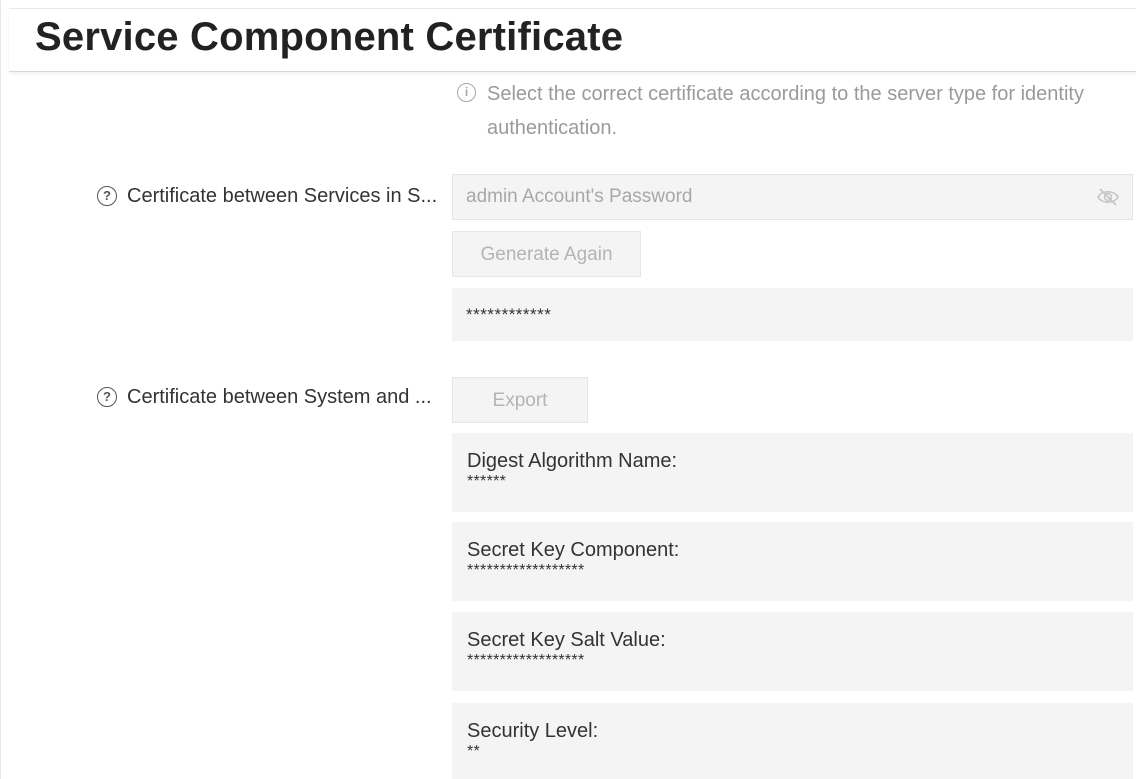 The height and width of the screenshot is (779, 1136). I want to click on digest-algorithm-label: Digest Algorithm Name:, so click(572, 461).